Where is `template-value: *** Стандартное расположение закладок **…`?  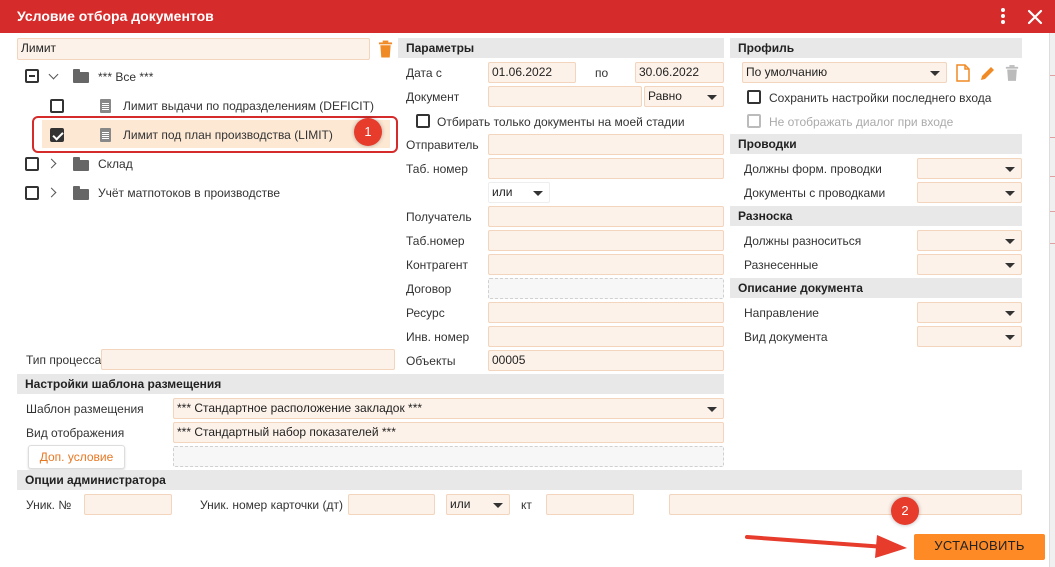
template-value: *** Стандартное расположение закладок **… is located at coordinates (300, 408).